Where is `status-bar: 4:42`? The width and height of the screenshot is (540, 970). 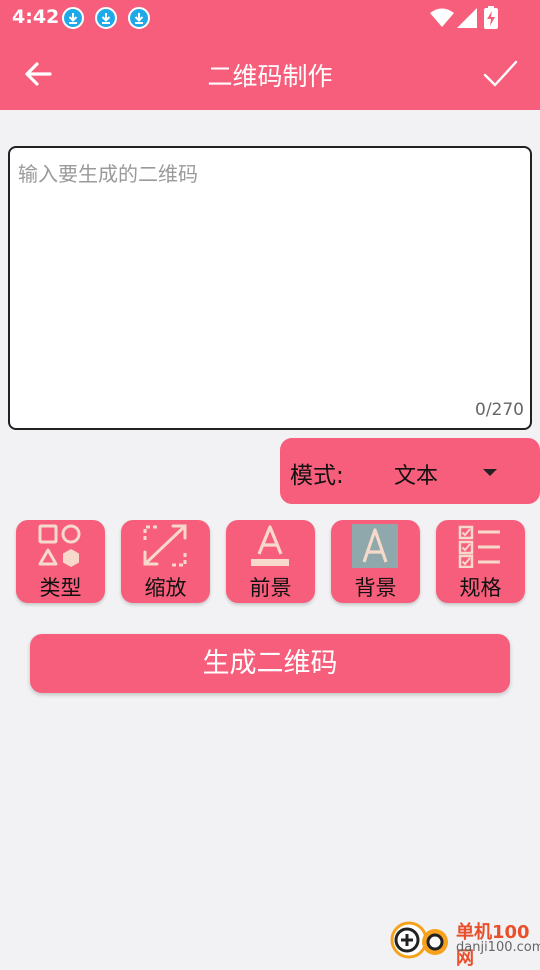
status-bar: 4:42 is located at coordinates (270, 18).